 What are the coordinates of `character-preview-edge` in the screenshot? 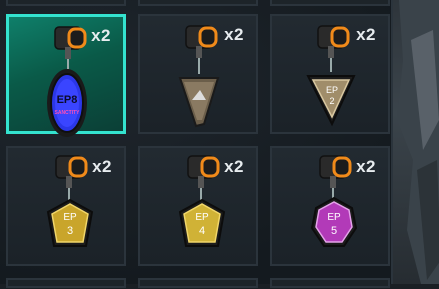 It's located at (415, 142).